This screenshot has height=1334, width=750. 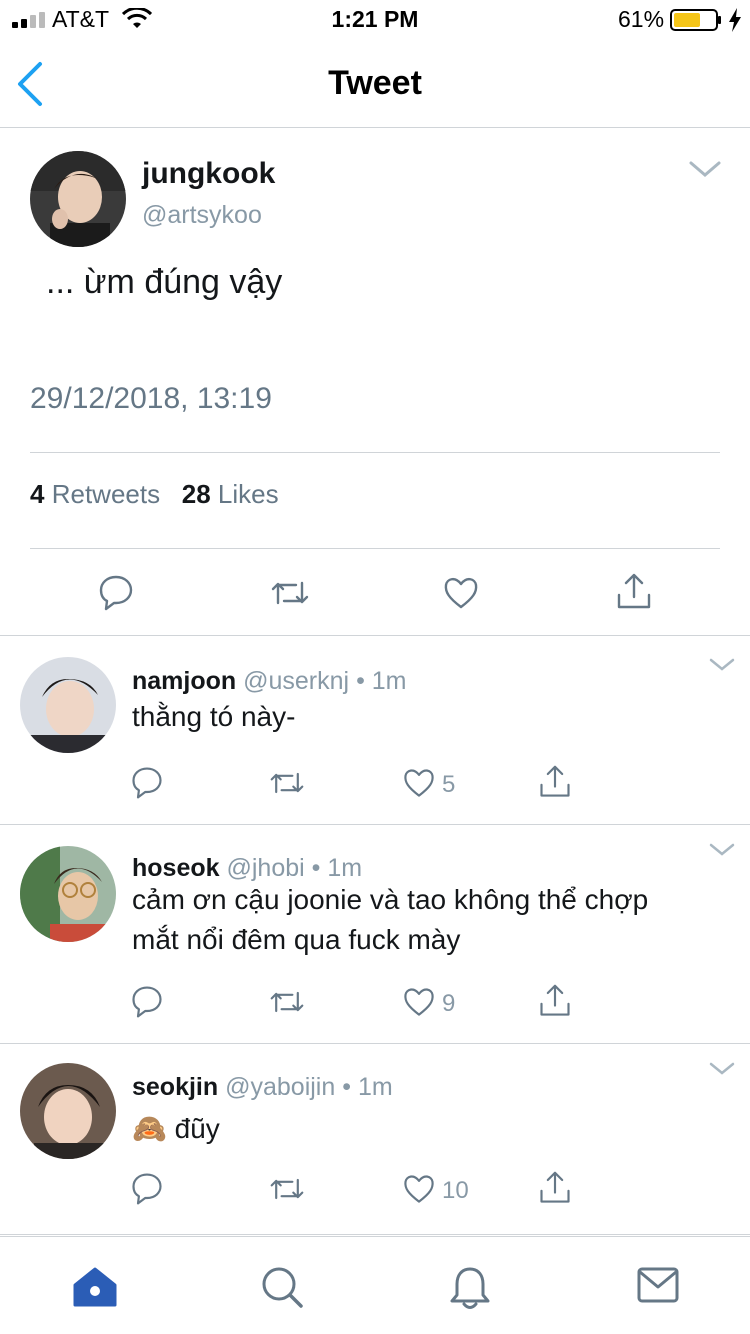 I want to click on tweet-stats: 4 Retweets 28 Likes, so click(x=154, y=494).